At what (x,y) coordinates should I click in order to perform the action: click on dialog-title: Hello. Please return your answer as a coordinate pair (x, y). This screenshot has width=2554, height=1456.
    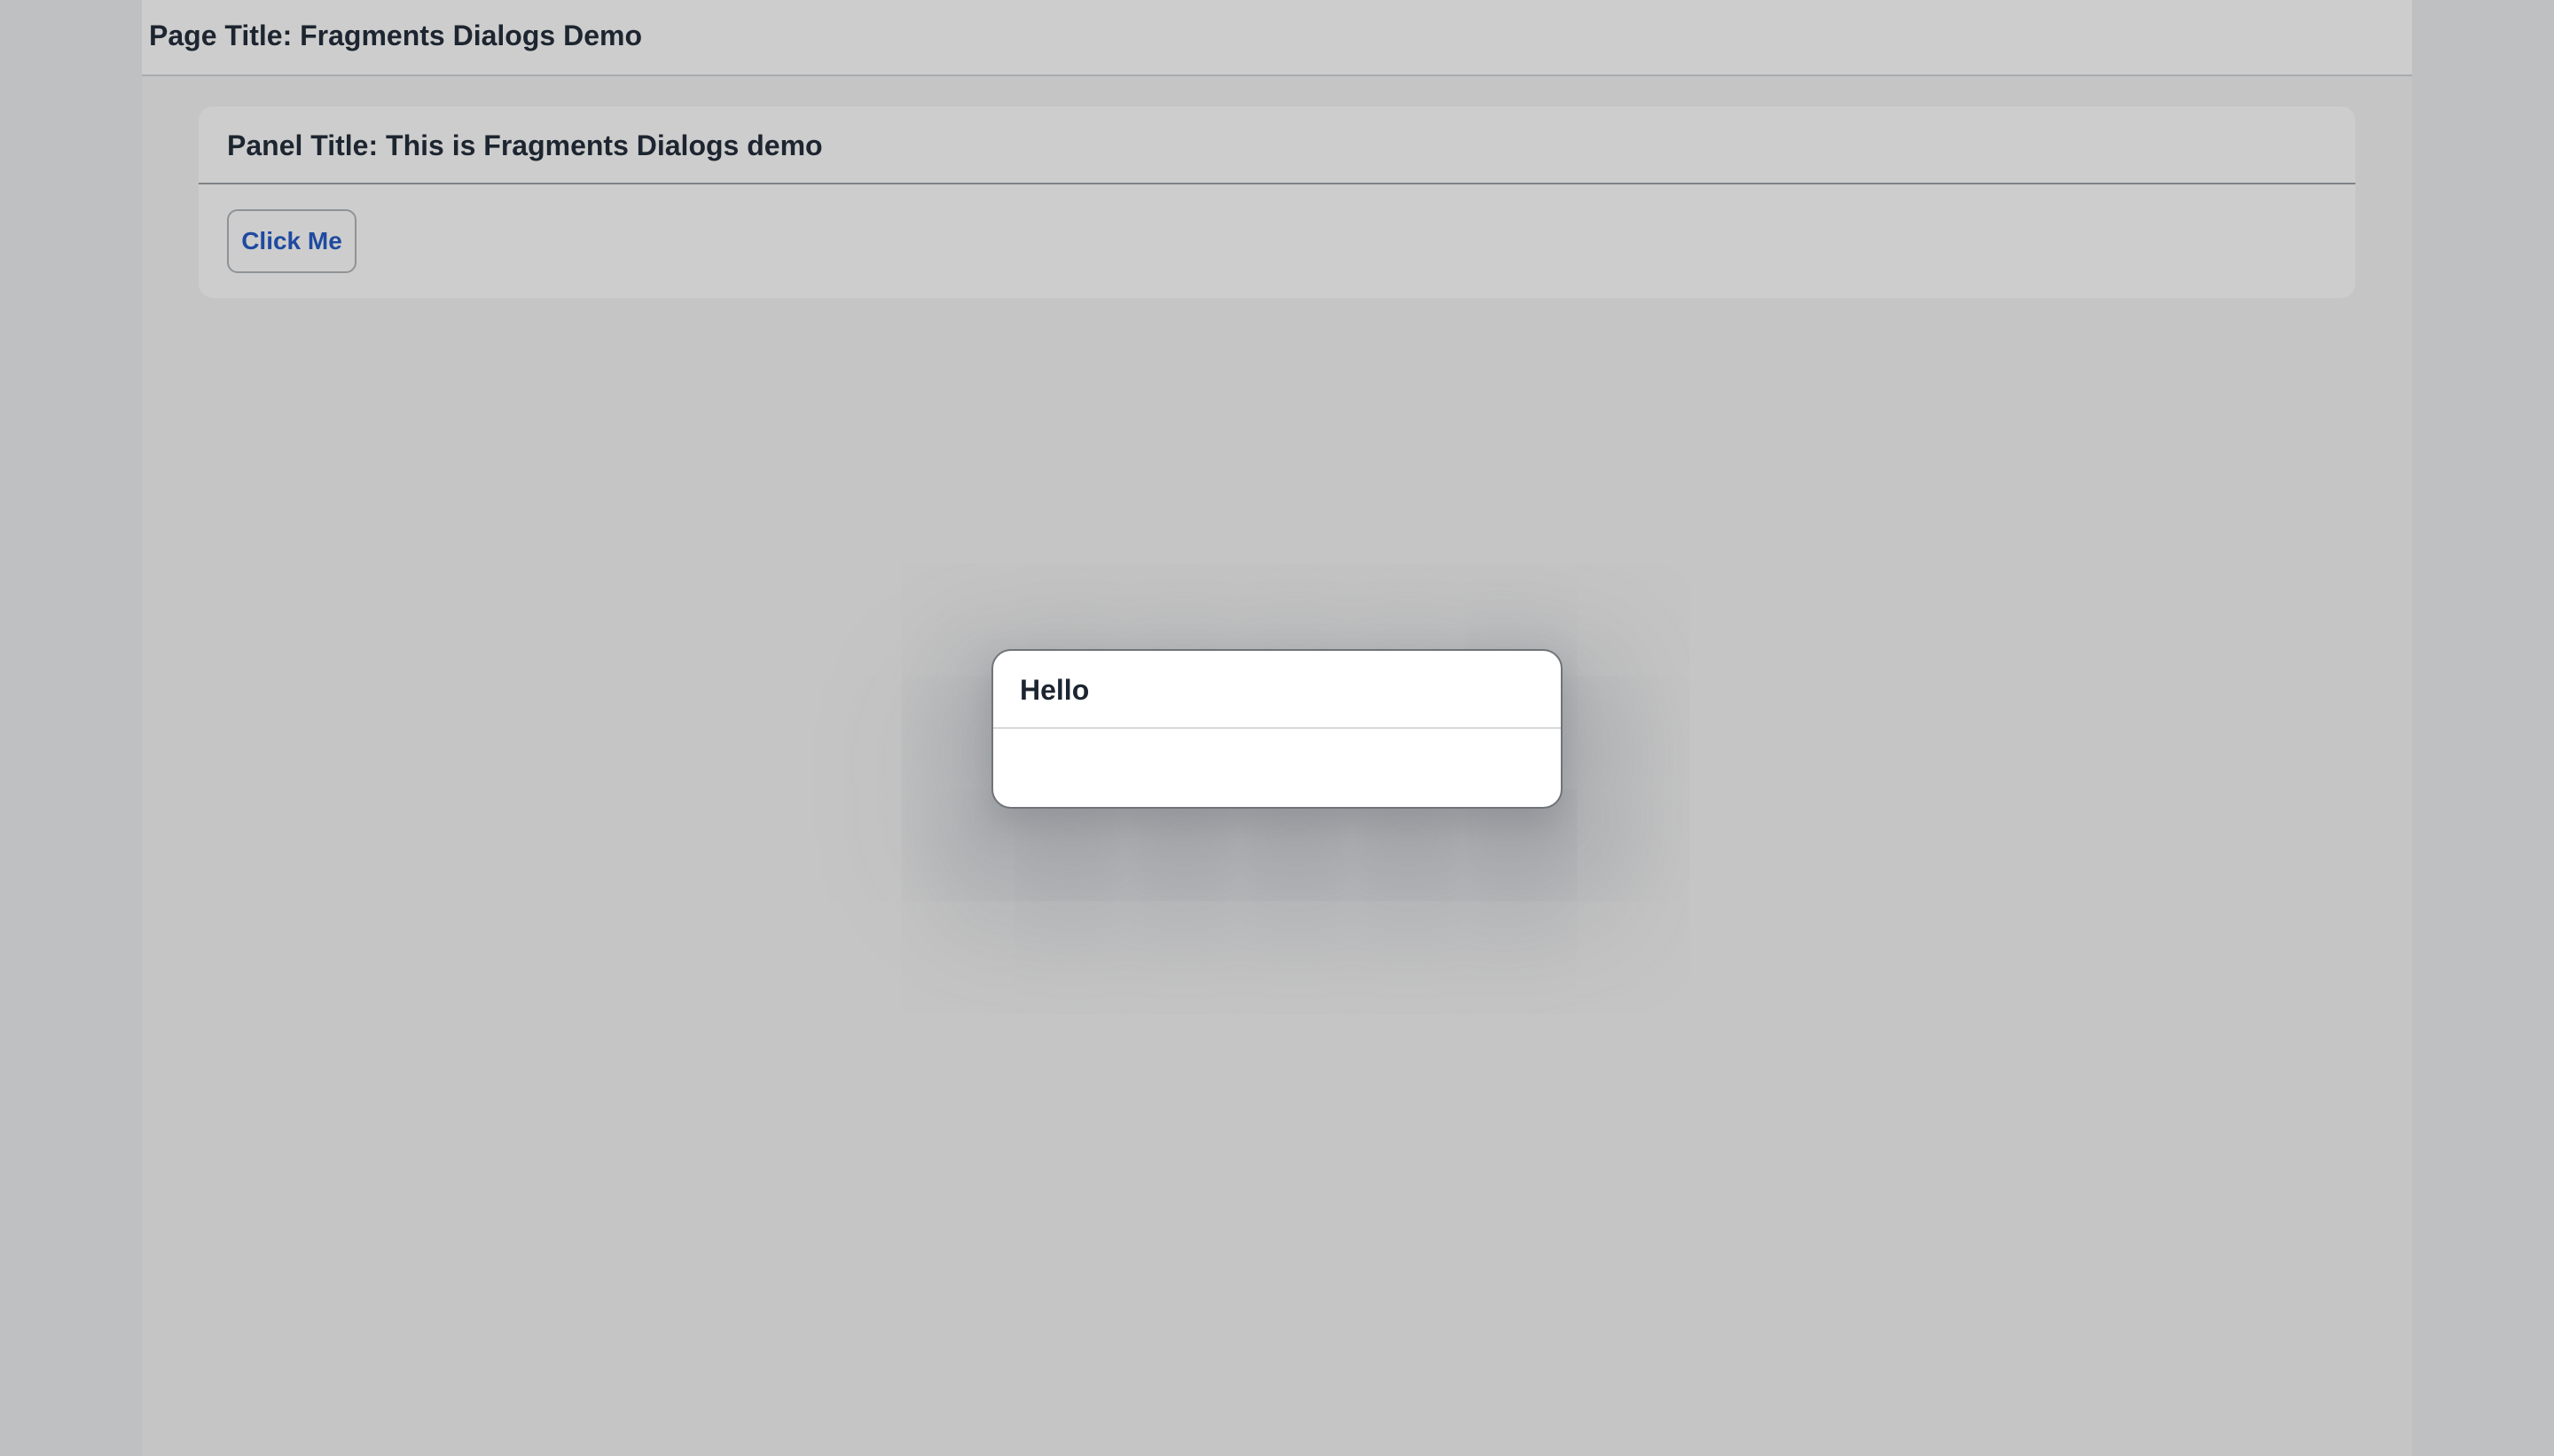
    Looking at the image, I should click on (1055, 690).